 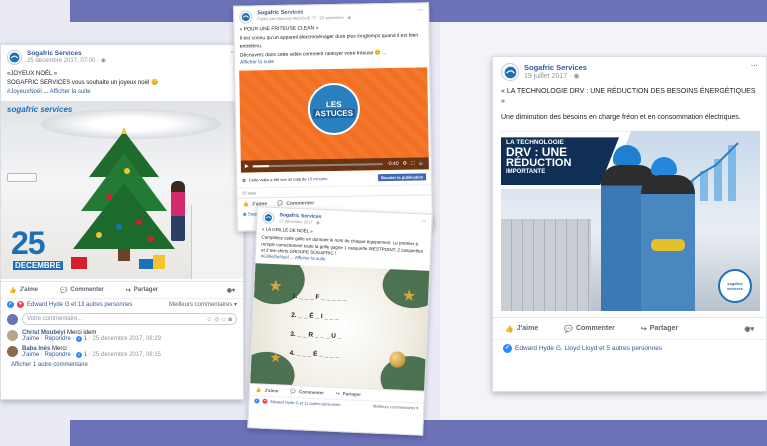 I want to click on date-day: 25, so click(x=28, y=243).